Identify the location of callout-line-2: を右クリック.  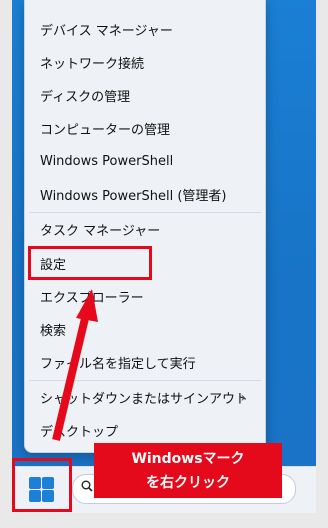
(188, 482).